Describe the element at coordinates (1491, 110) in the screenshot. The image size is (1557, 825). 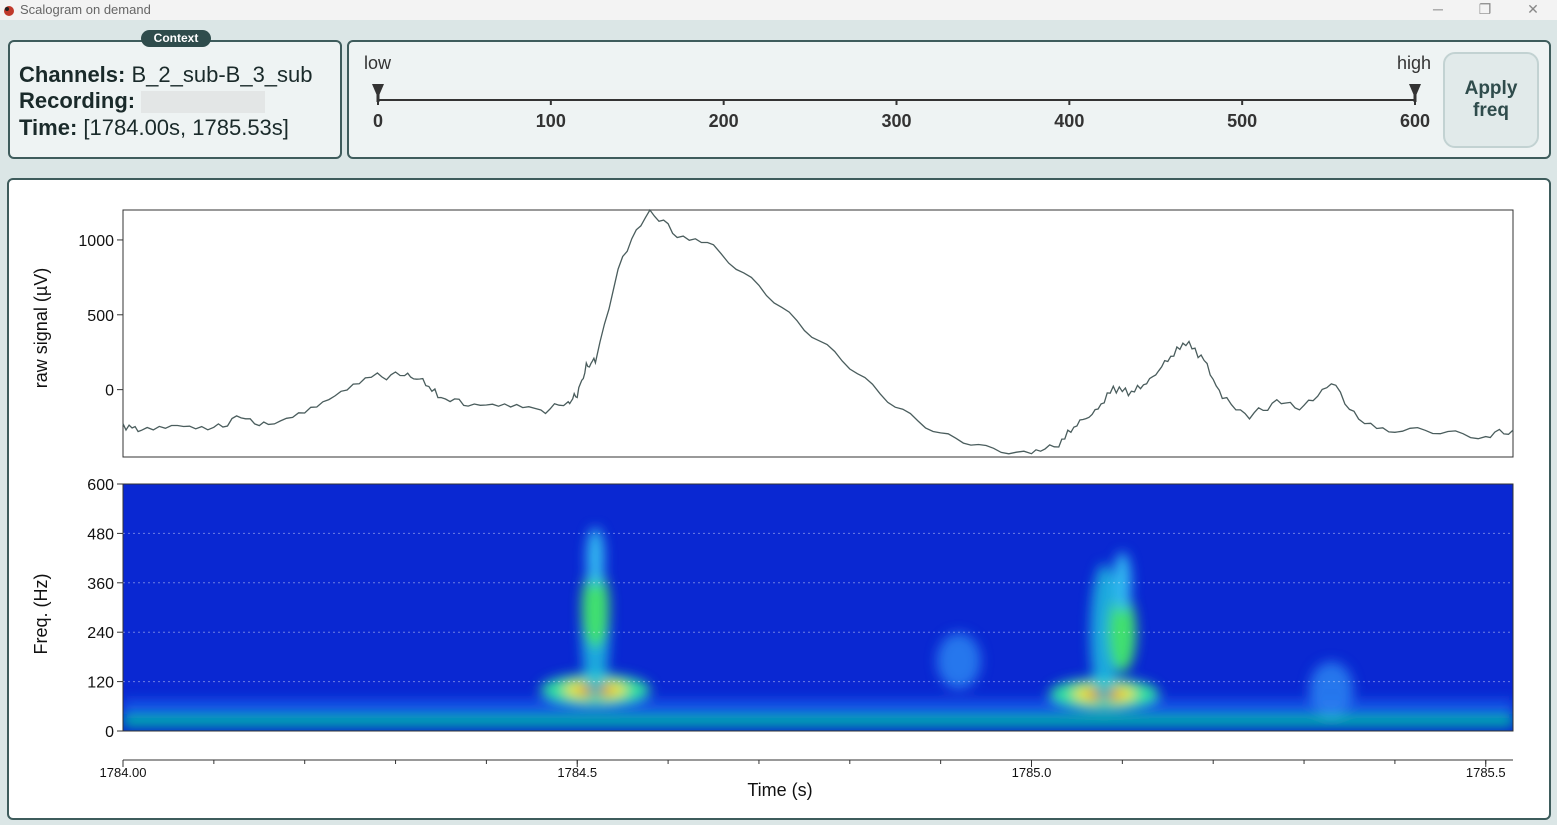
I see `freq-label: freq` at that location.